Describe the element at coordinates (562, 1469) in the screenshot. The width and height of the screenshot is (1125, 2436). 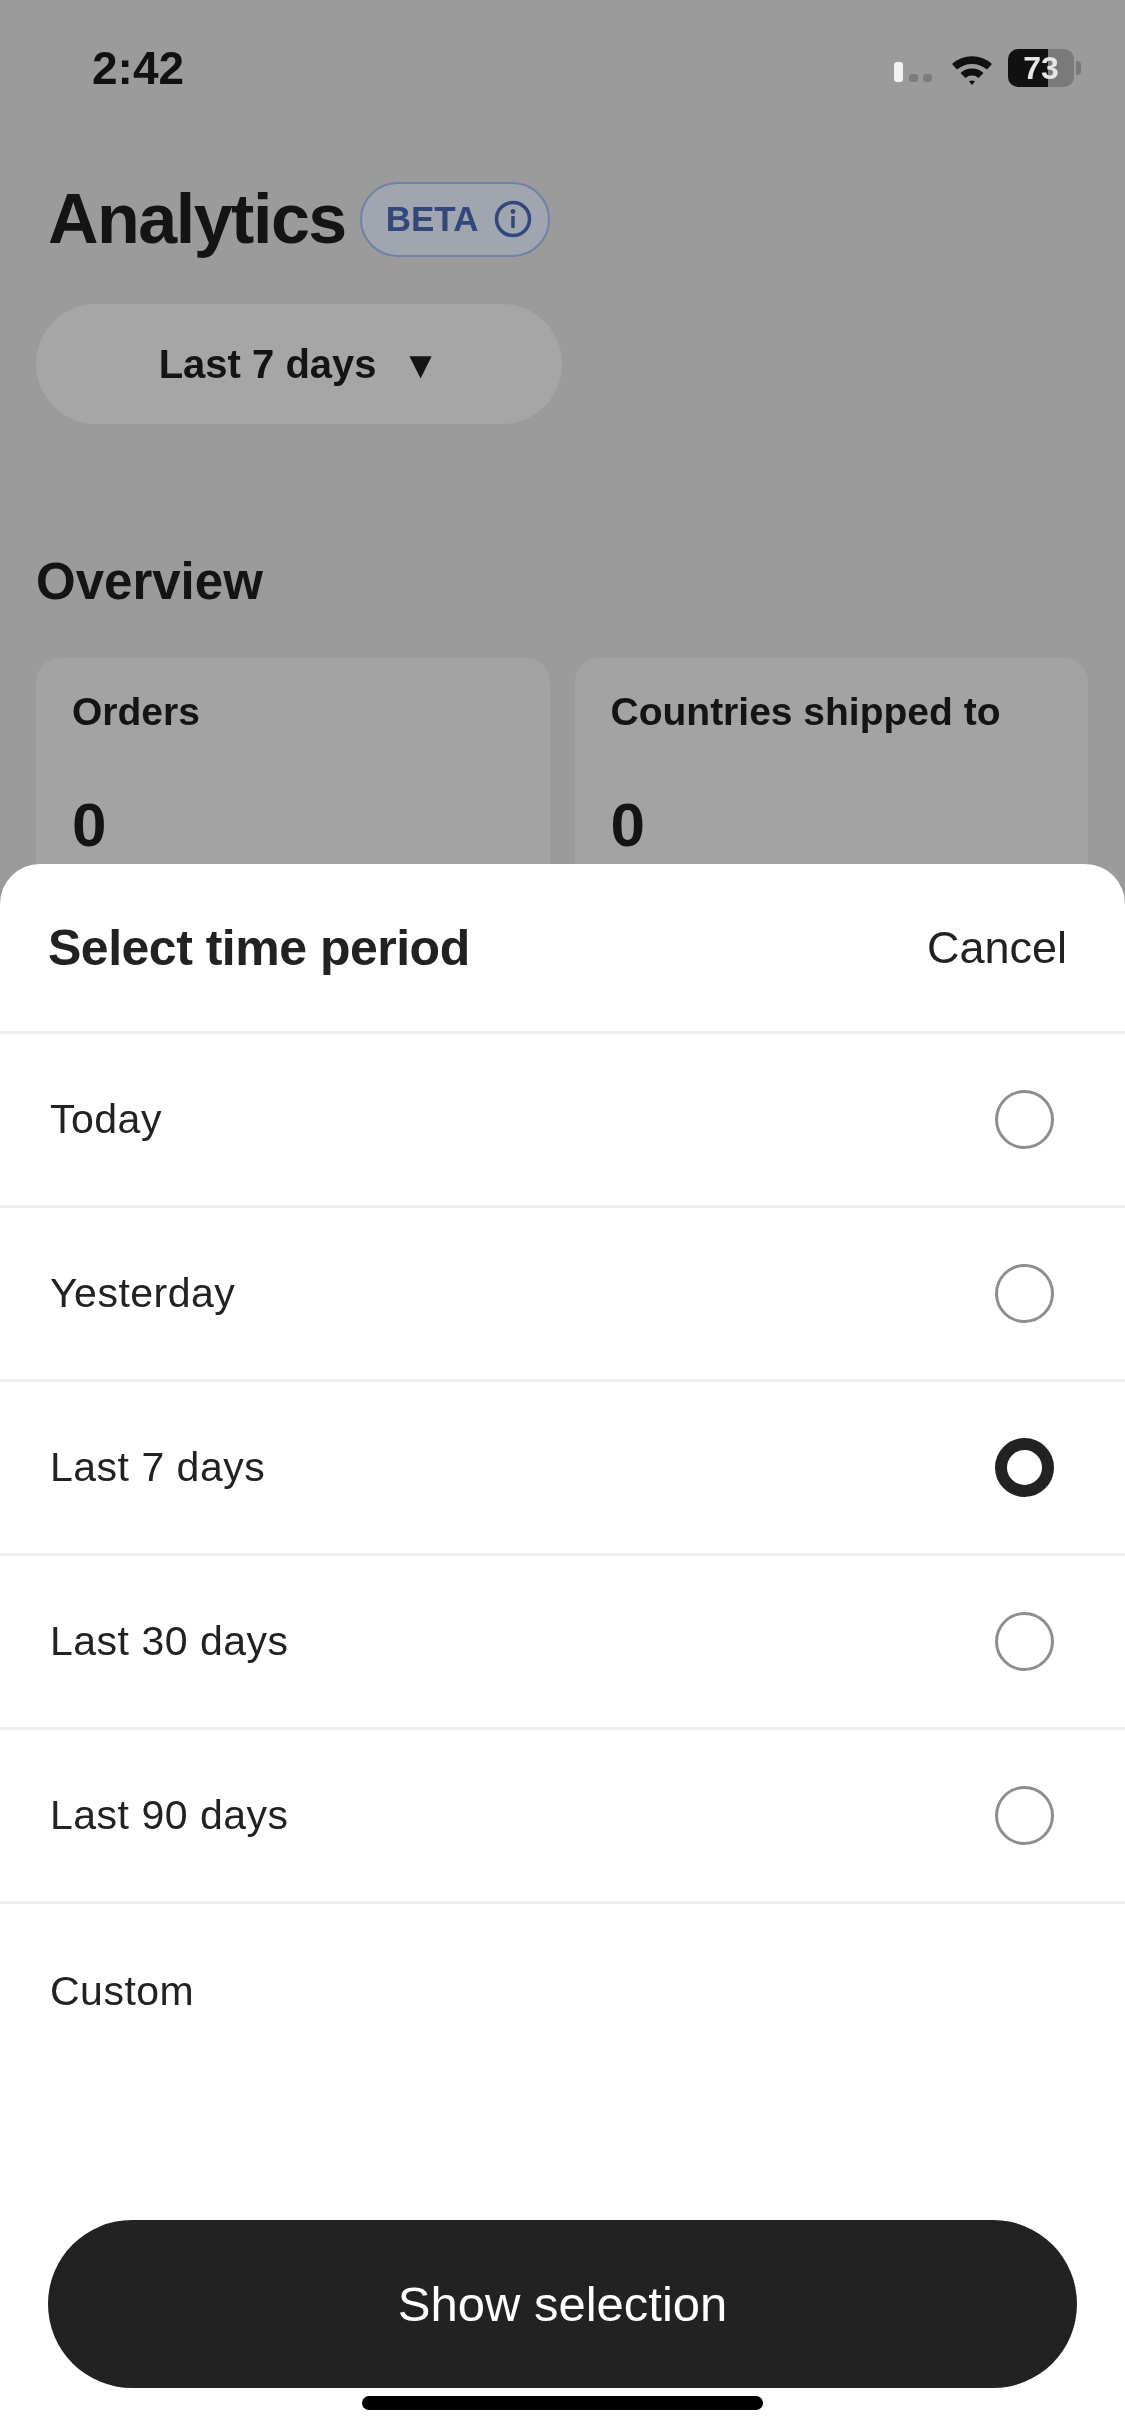
I see `time-option: Last 7 days` at that location.